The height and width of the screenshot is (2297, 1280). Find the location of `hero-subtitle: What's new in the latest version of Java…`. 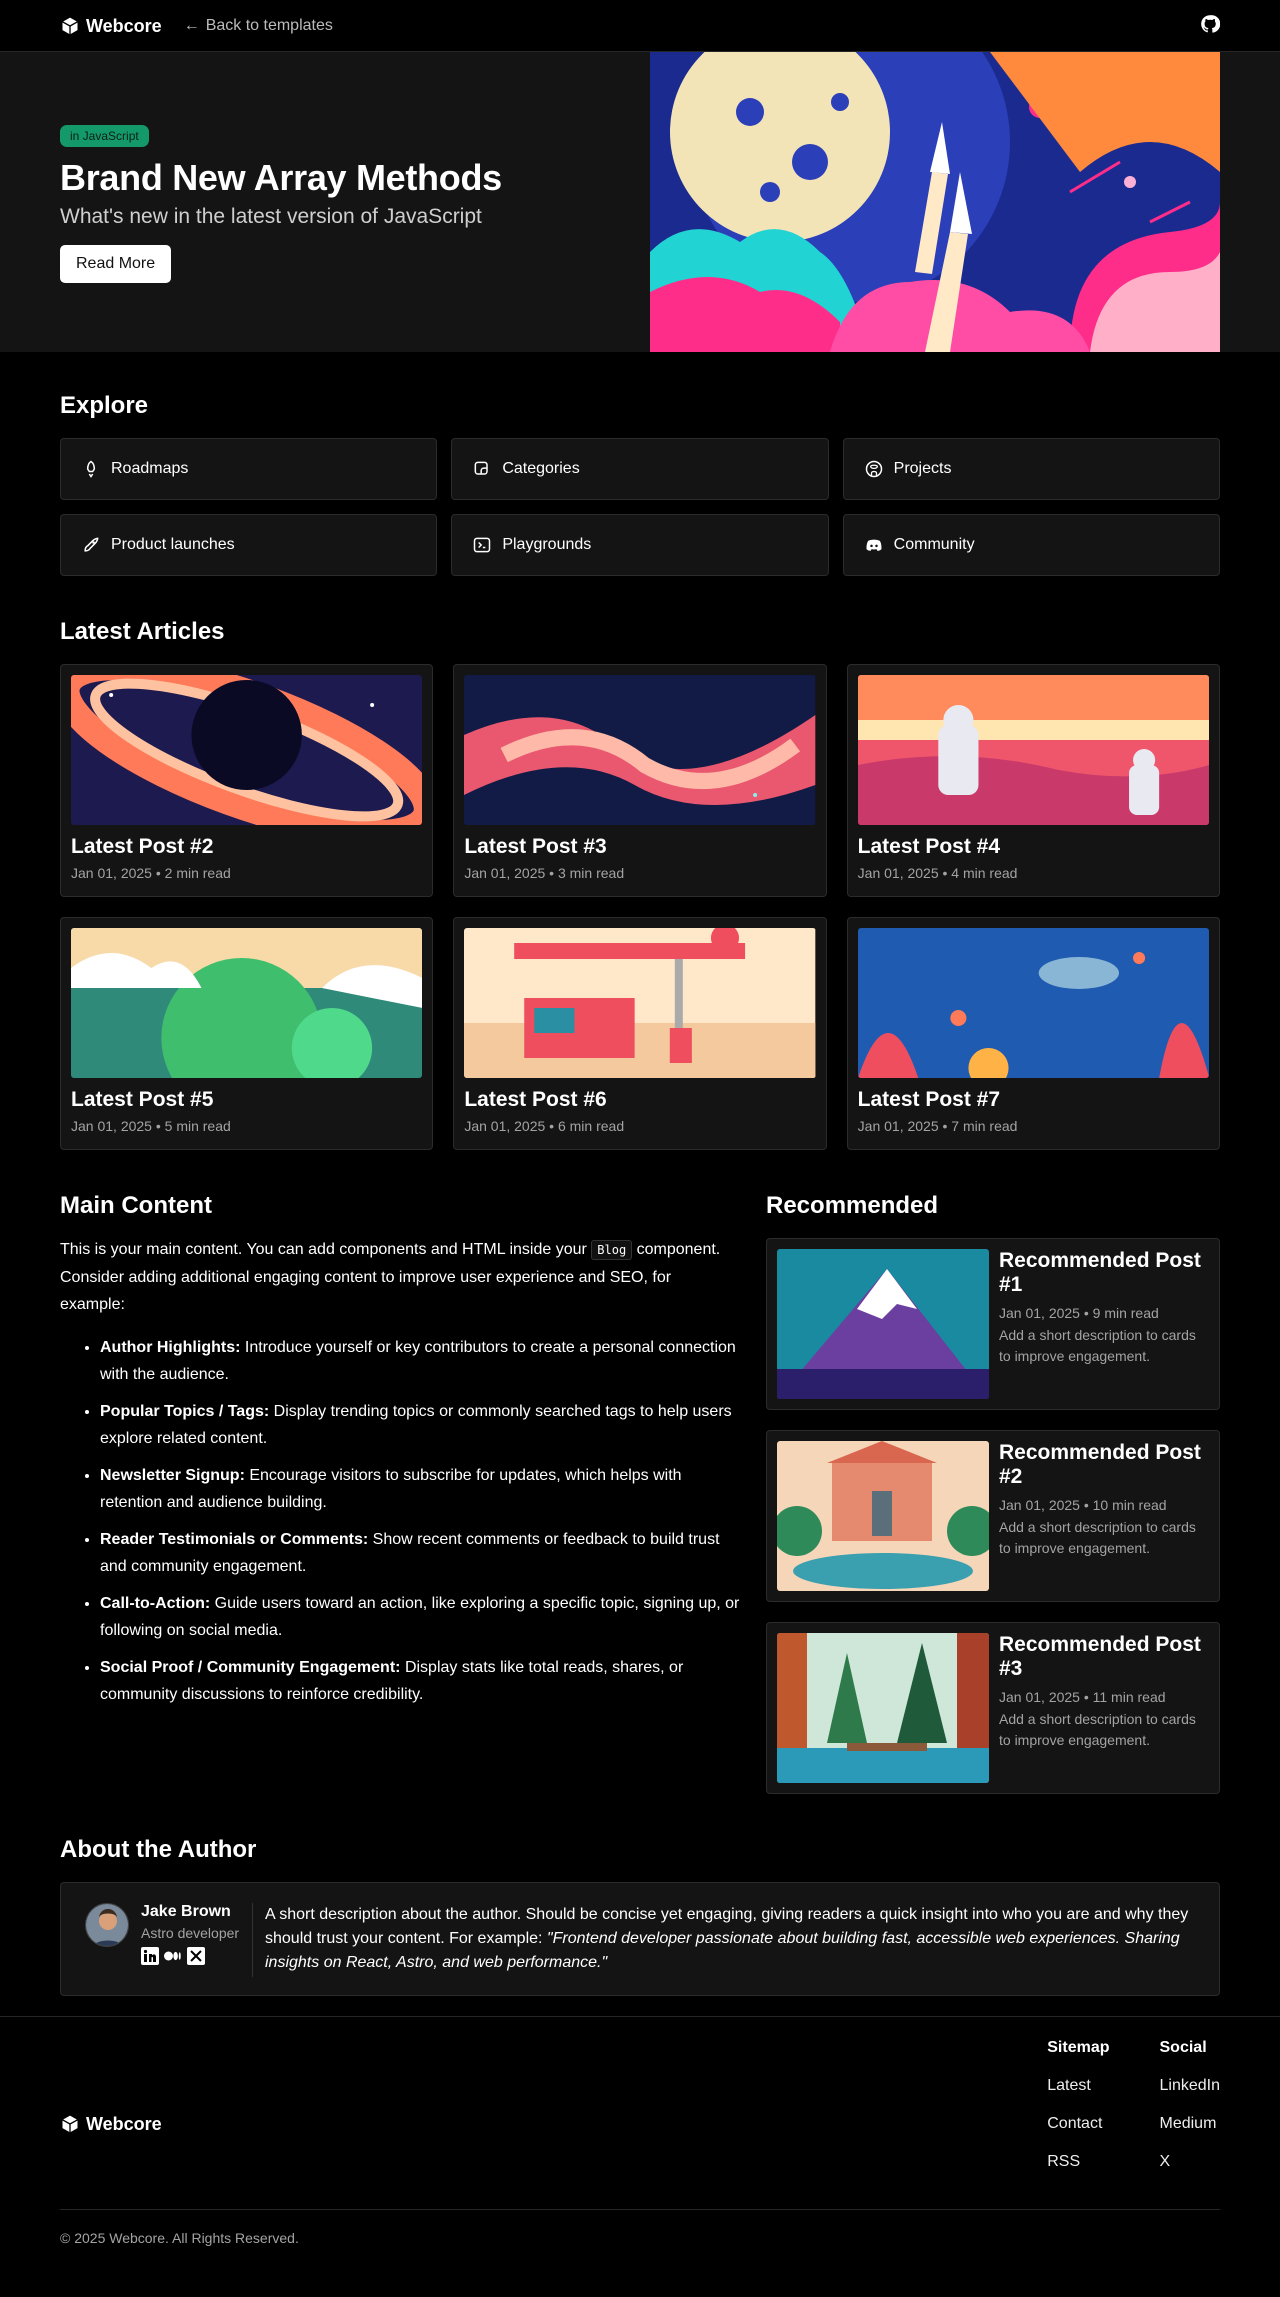

hero-subtitle: What's new in the latest version of Java… is located at coordinates (271, 216).